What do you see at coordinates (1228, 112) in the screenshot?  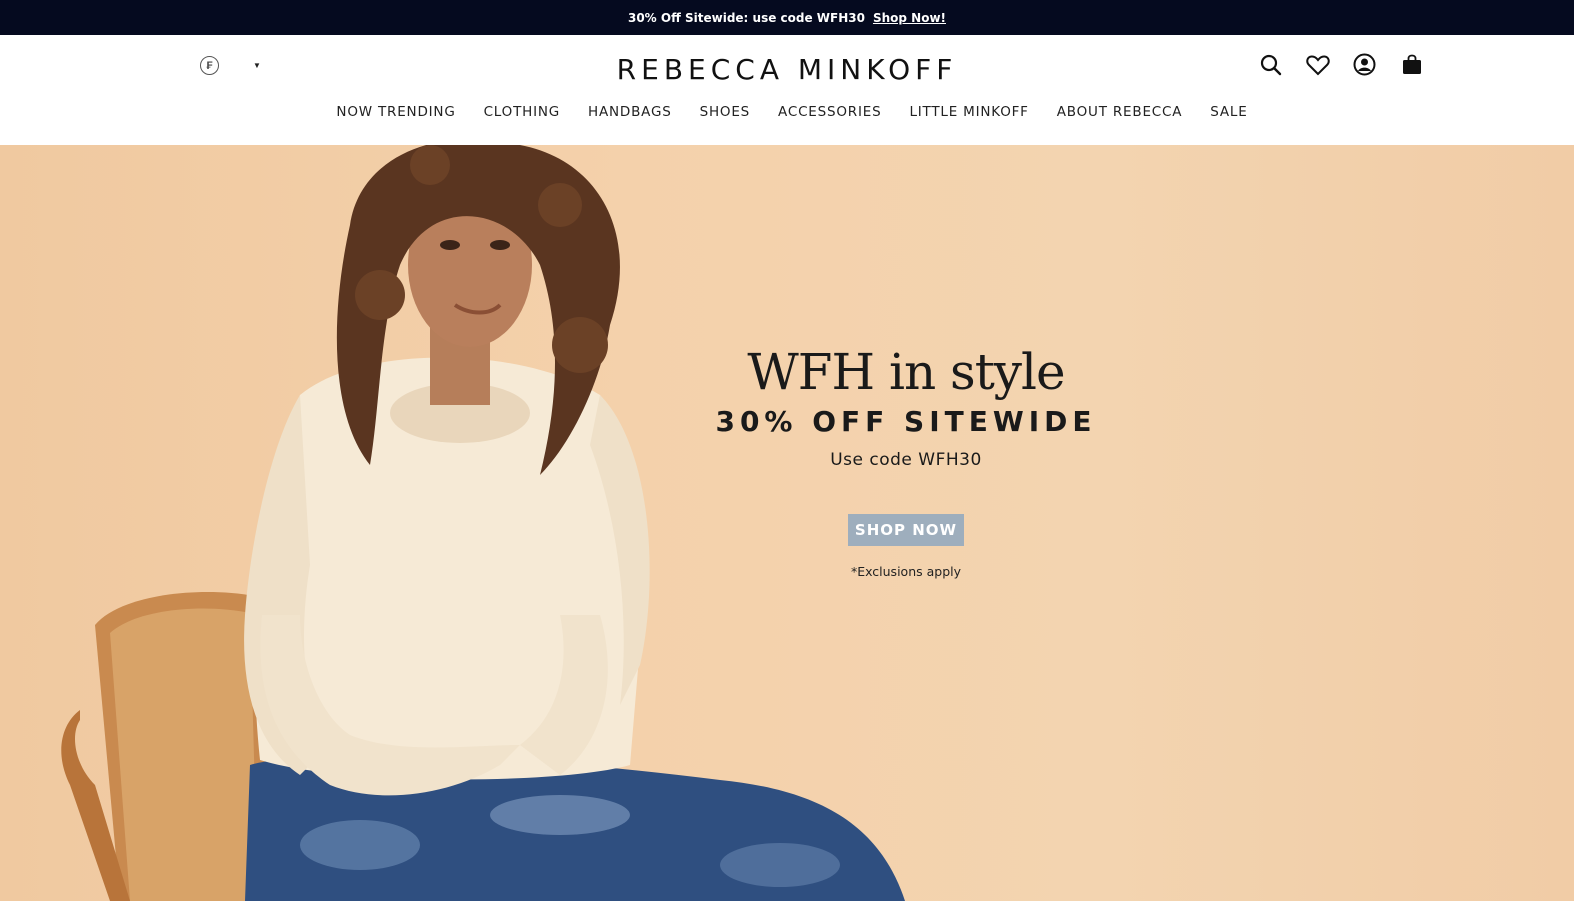 I see `nav-item-sale: SALE` at bounding box center [1228, 112].